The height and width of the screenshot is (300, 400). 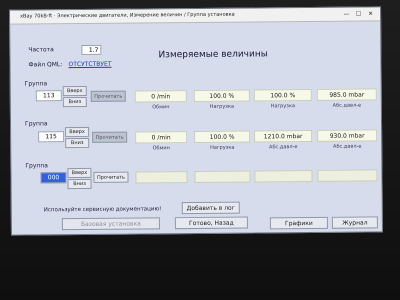 I want to click on add-to-log-button: Добавить в лог, so click(x=210, y=208).